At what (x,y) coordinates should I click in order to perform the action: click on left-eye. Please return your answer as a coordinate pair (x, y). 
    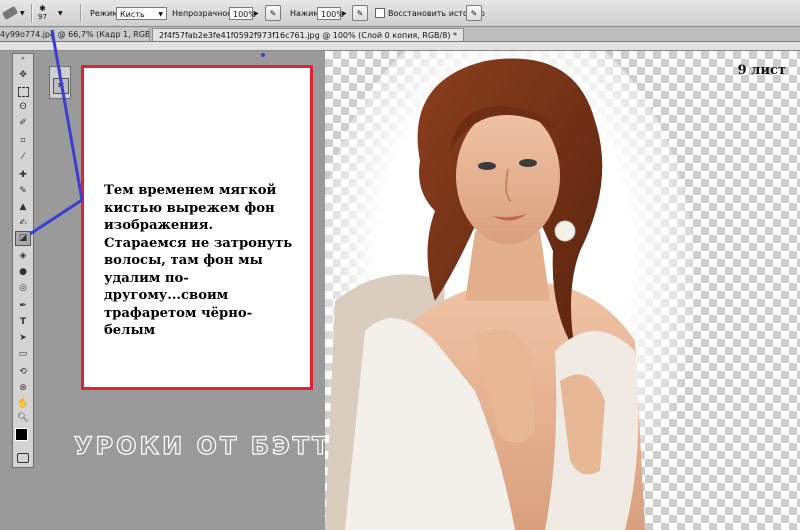
    Looking at the image, I should click on (487, 166).